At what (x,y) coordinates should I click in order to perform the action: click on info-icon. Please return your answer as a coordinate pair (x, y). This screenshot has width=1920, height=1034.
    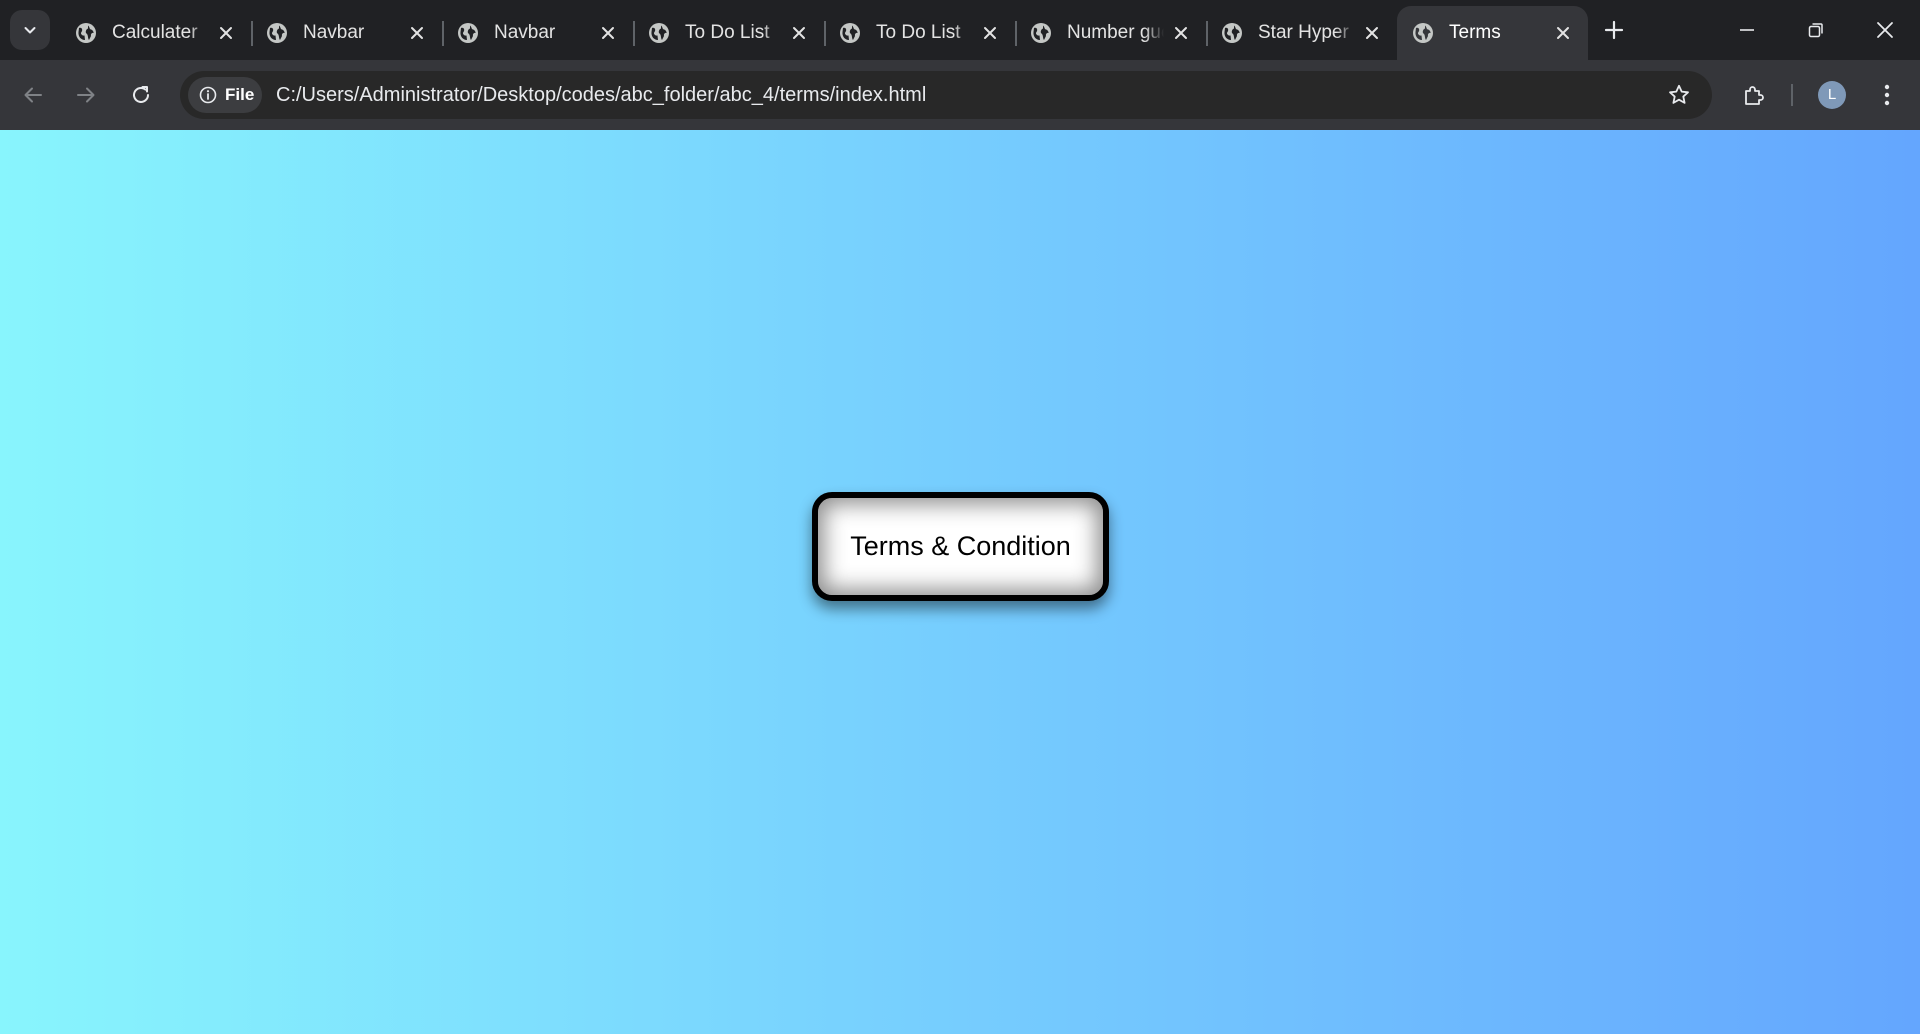
    Looking at the image, I should click on (208, 95).